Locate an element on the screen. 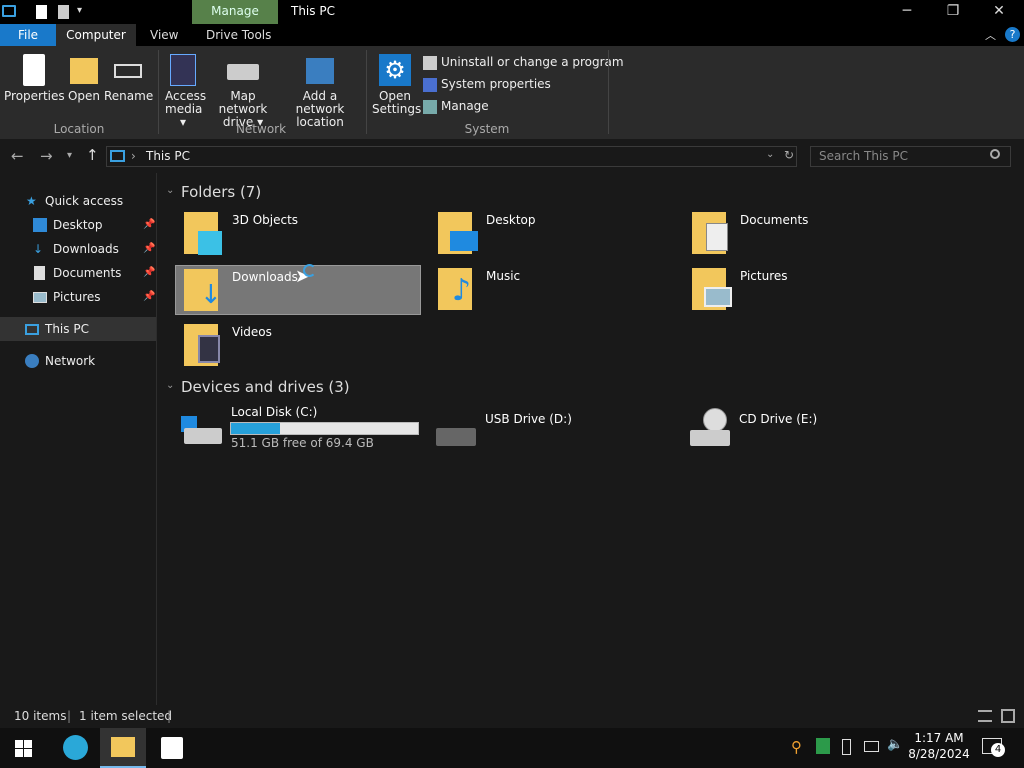 Image resolution: width=1024 pixels, height=768 pixels. restore-button: ❐ is located at coordinates (953, 12).